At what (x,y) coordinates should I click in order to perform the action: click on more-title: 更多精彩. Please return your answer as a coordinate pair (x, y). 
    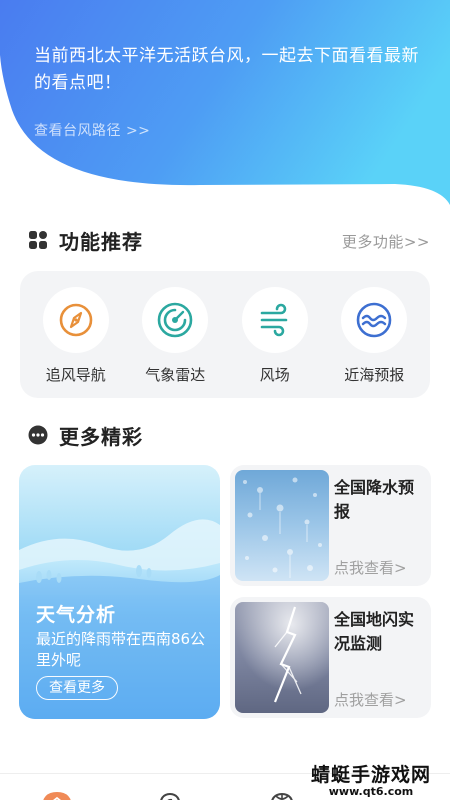
    Looking at the image, I should click on (101, 436).